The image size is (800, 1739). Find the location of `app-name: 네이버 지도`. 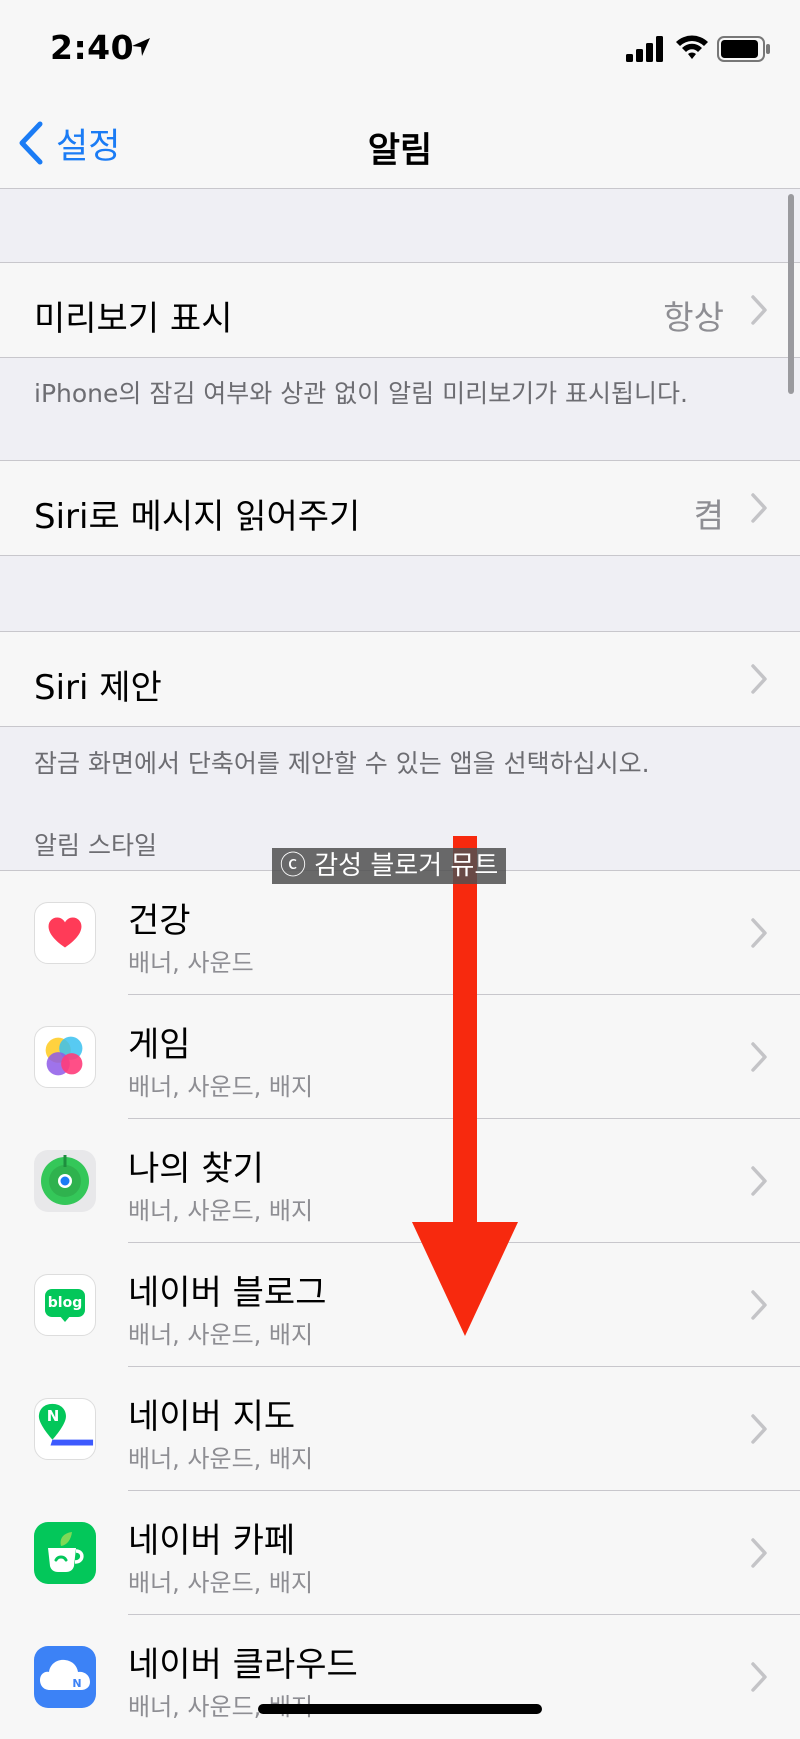

app-name: 네이버 지도 is located at coordinates (212, 1417).